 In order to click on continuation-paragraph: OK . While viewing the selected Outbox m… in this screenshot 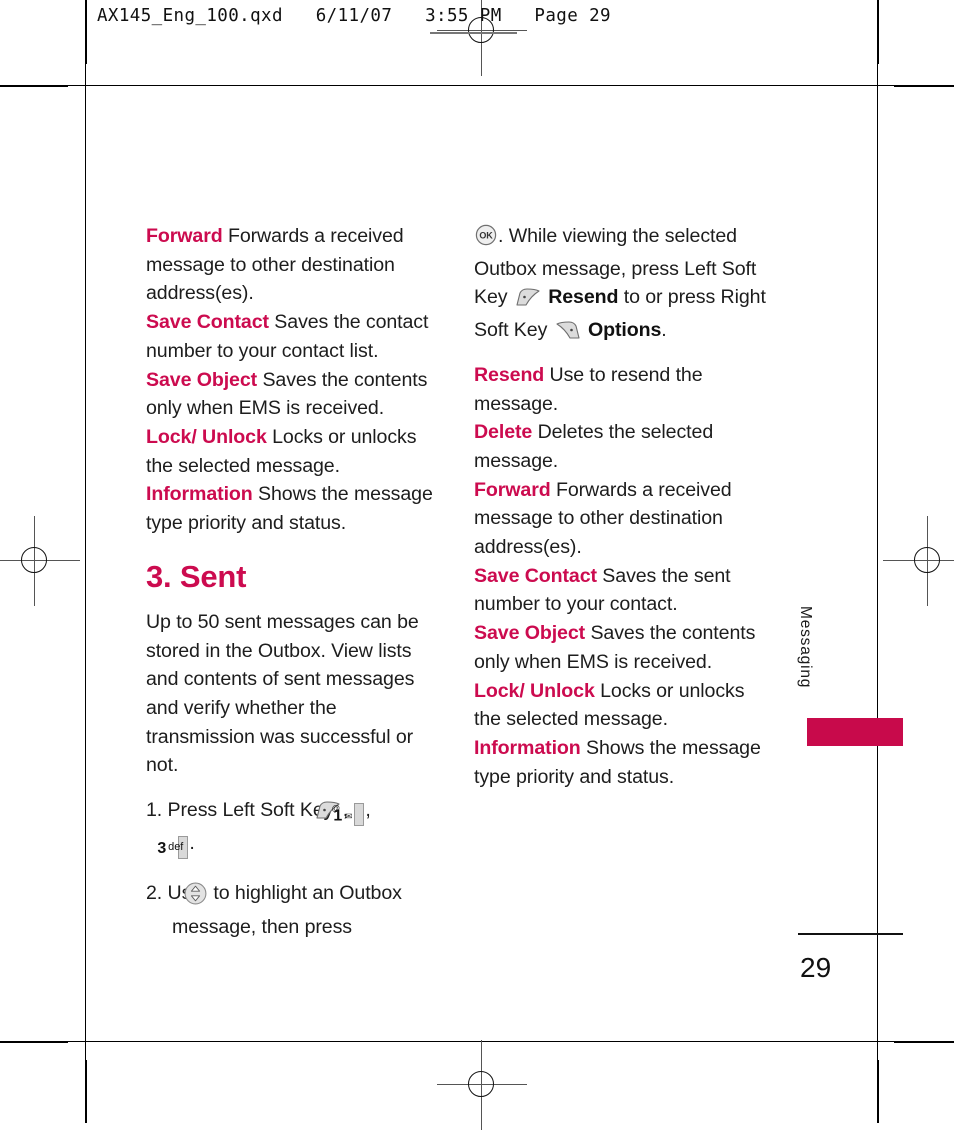, I will do `click(624, 285)`.